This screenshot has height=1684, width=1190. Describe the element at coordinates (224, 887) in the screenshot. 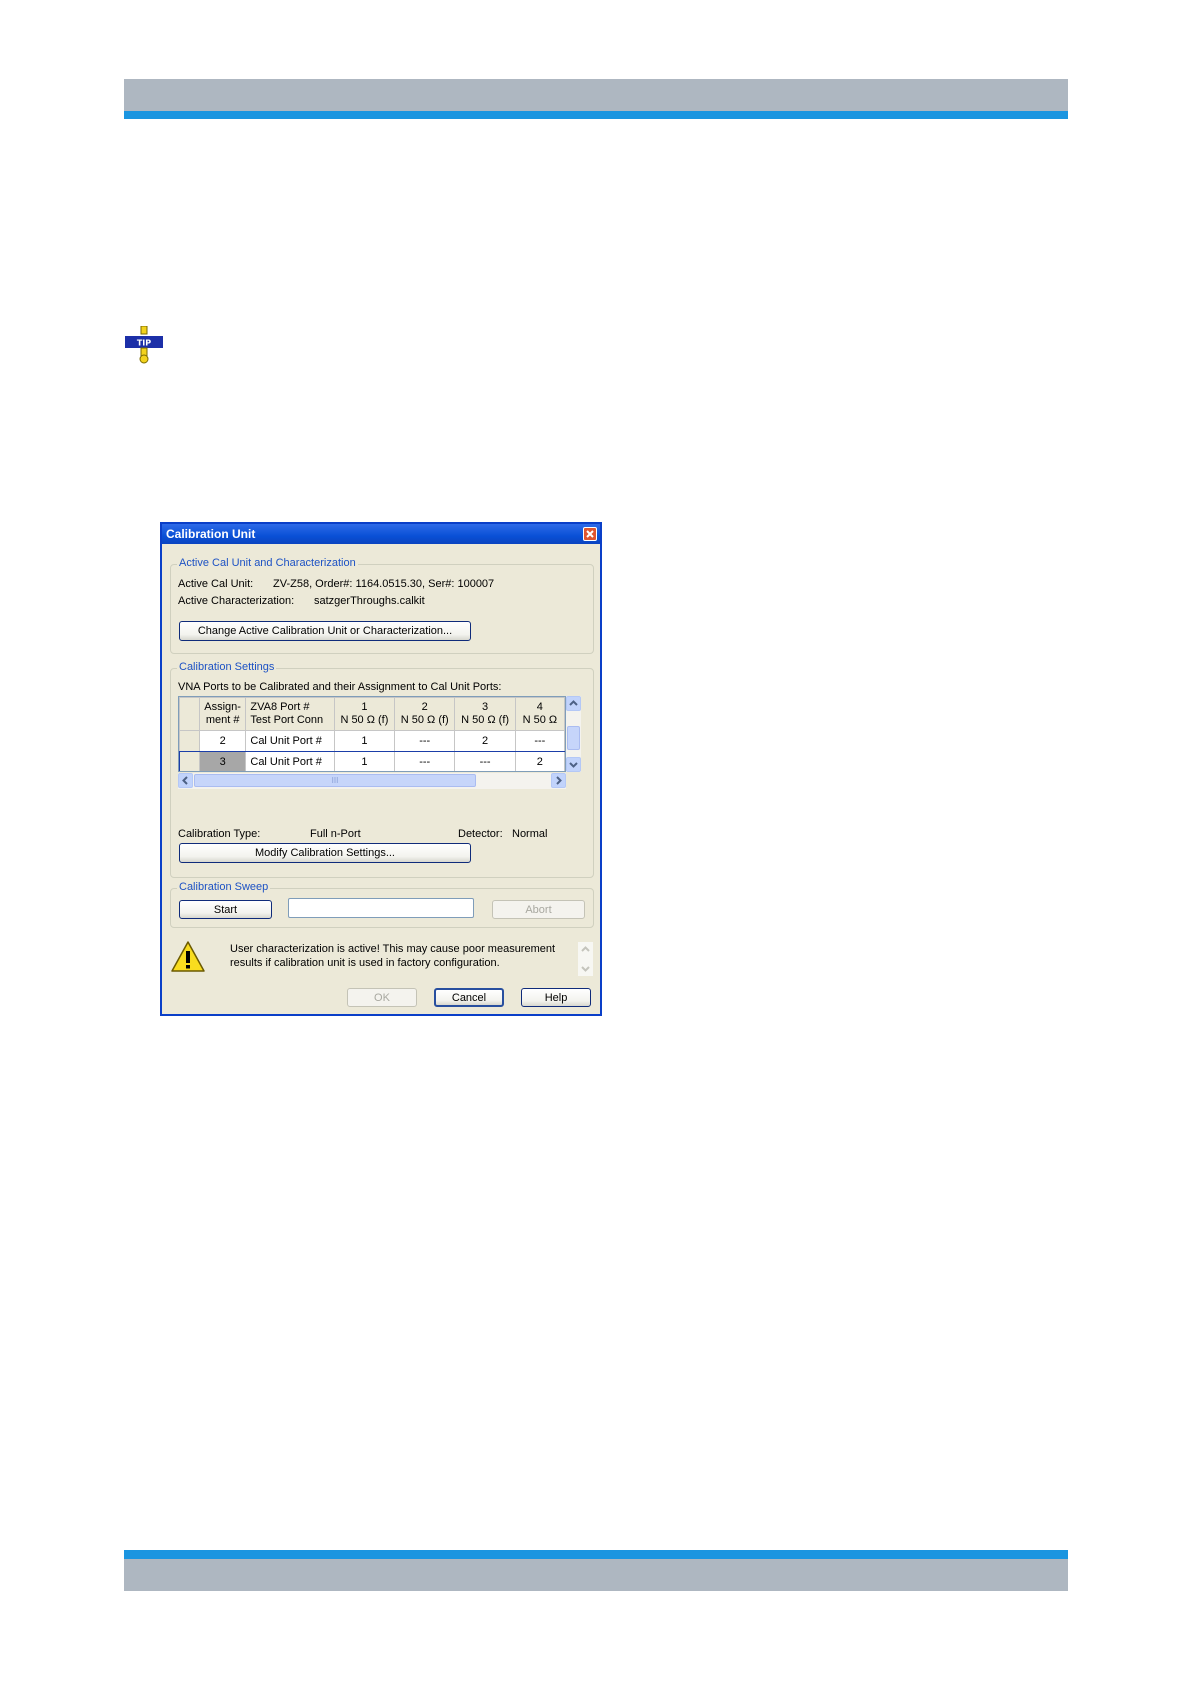

I see `calibration-sweep-group-title: Calibration Sweep` at that location.